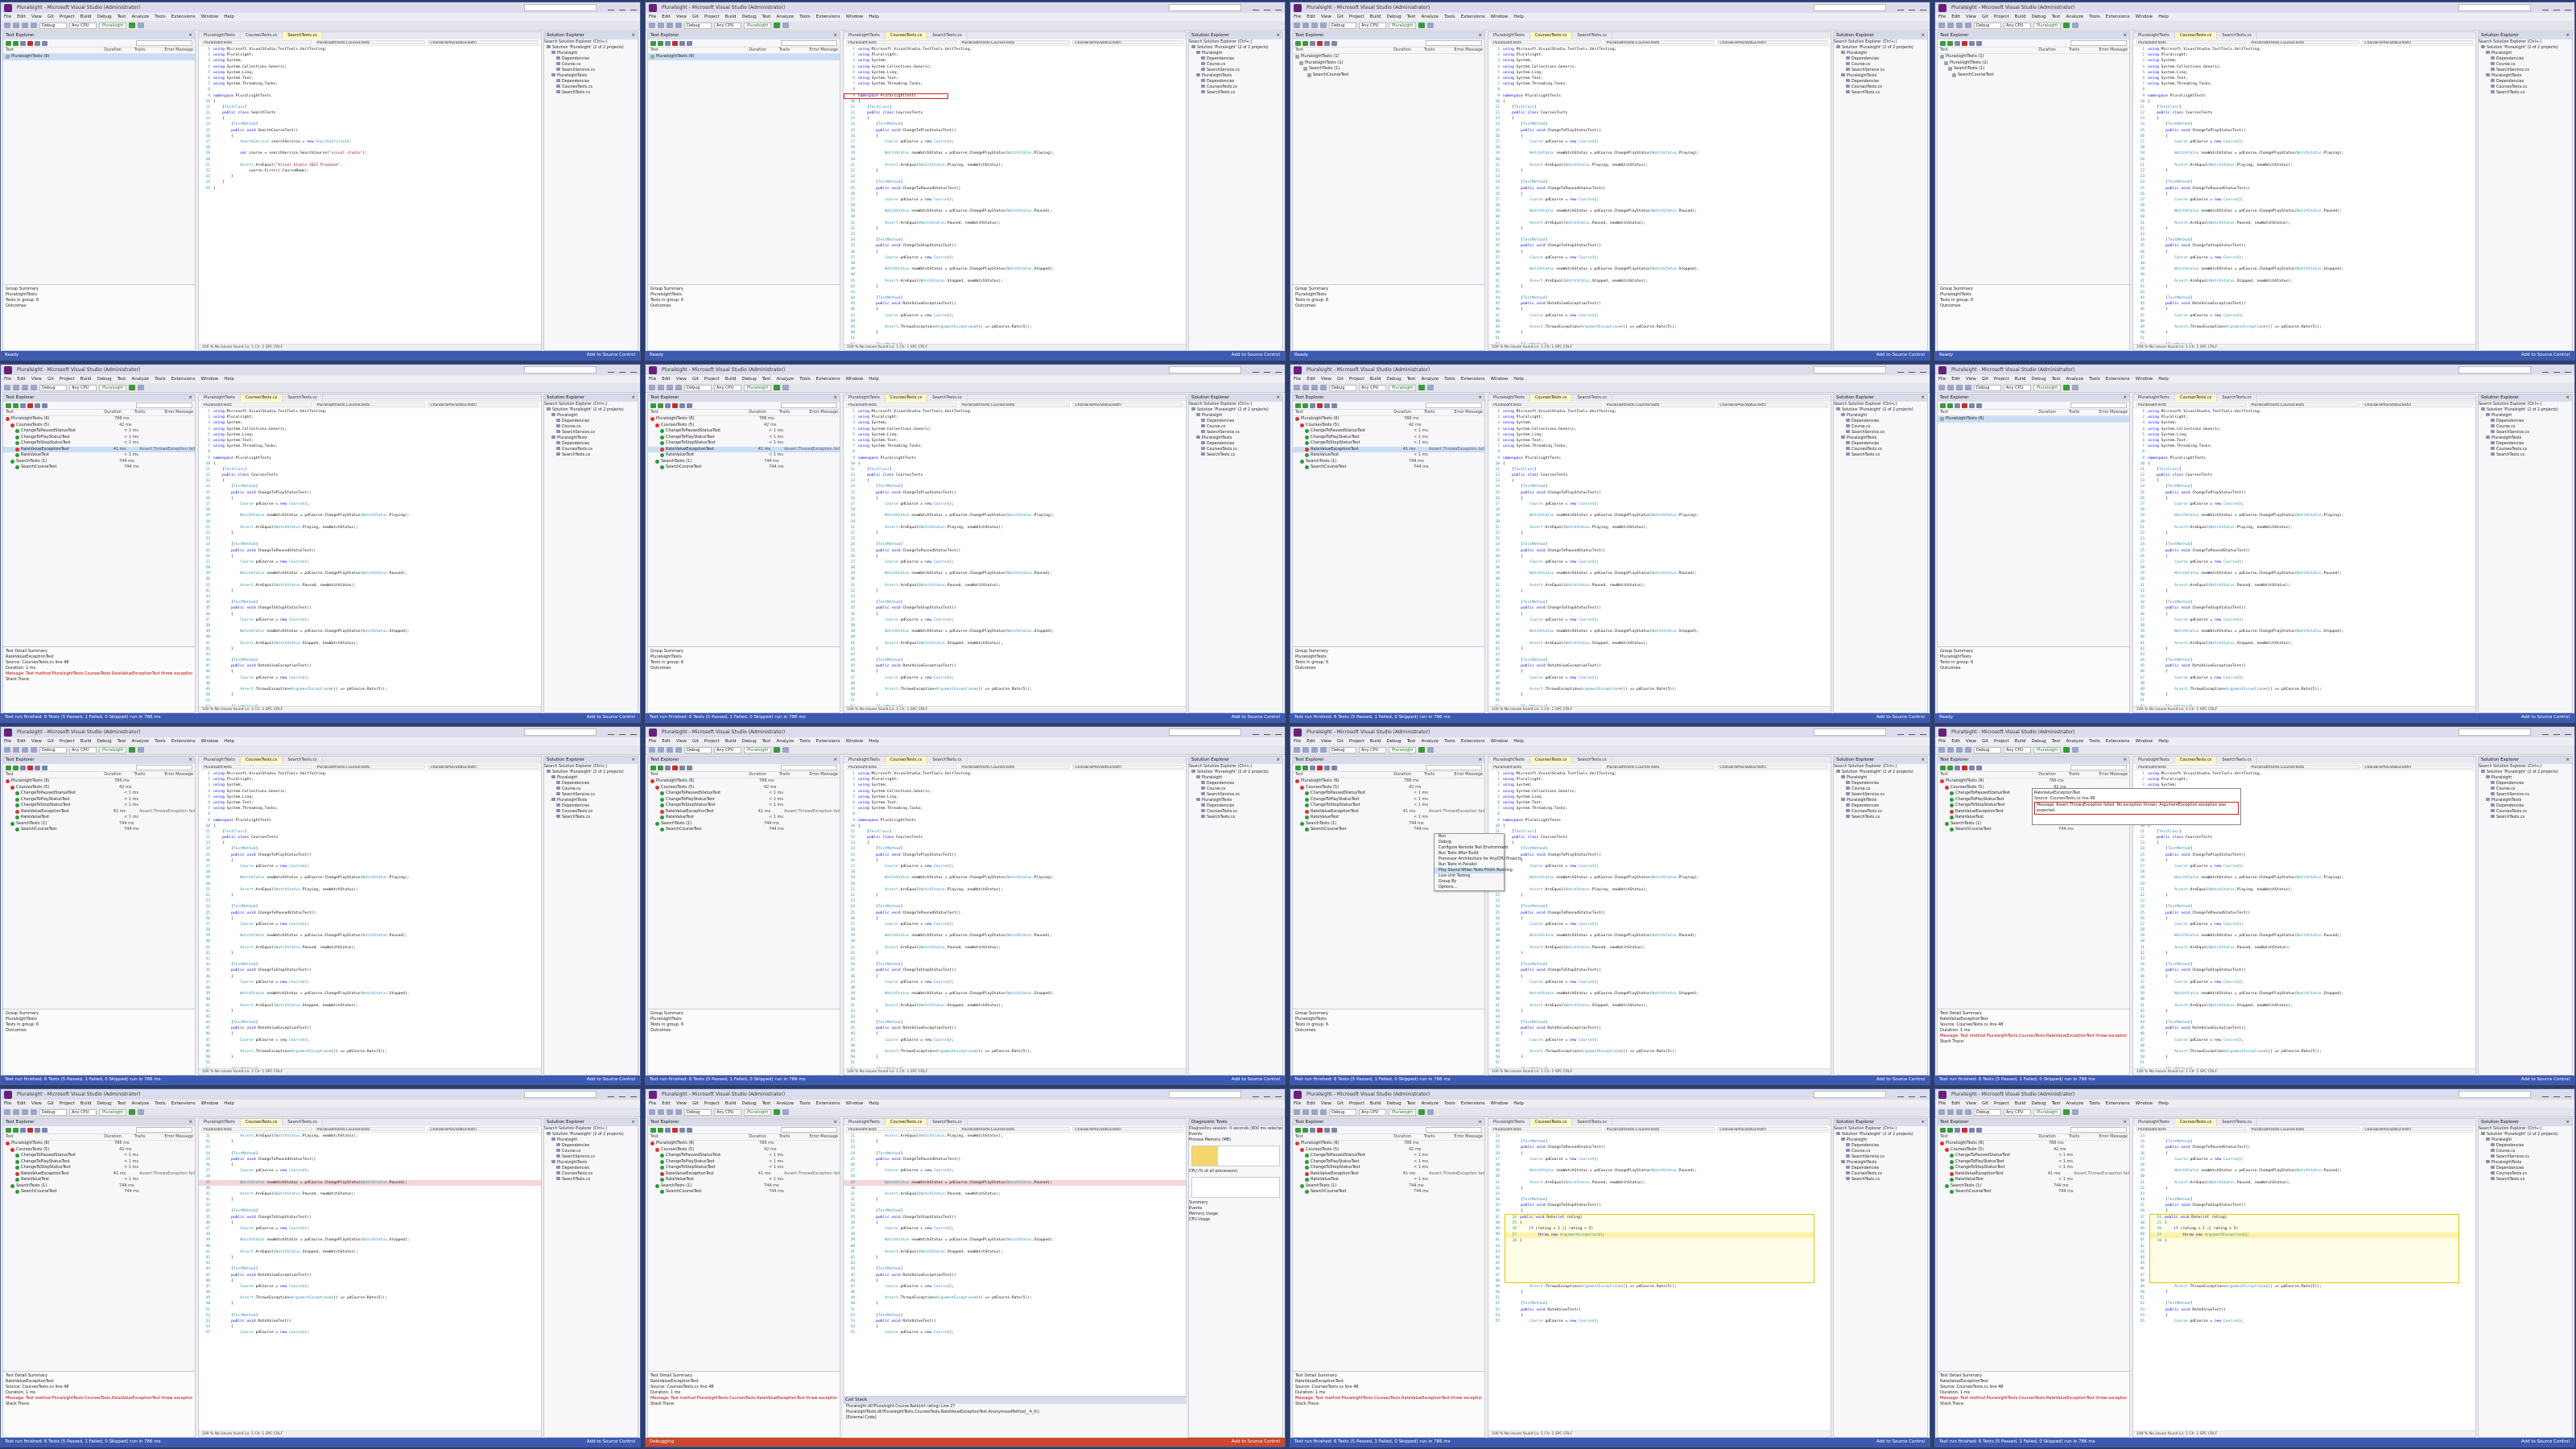 This screenshot has height=1449, width=2576. I want to click on repeat-icon, so click(1312, 767).